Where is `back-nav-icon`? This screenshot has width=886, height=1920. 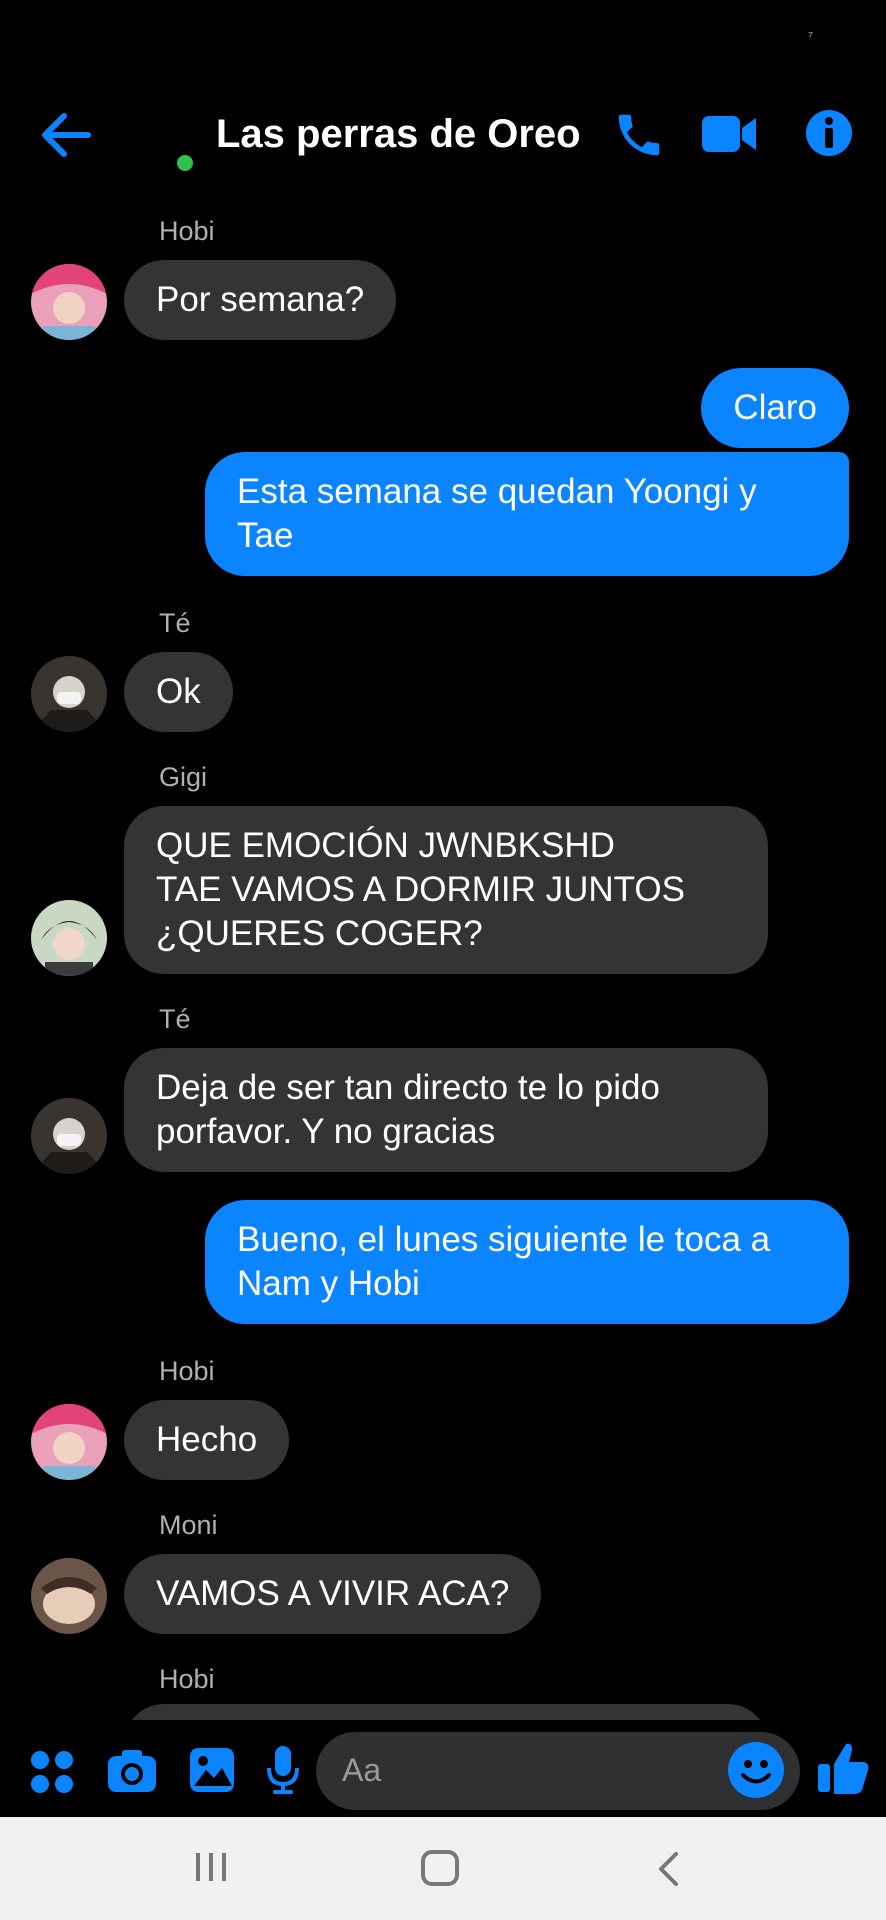 back-nav-icon is located at coordinates (668, 1871).